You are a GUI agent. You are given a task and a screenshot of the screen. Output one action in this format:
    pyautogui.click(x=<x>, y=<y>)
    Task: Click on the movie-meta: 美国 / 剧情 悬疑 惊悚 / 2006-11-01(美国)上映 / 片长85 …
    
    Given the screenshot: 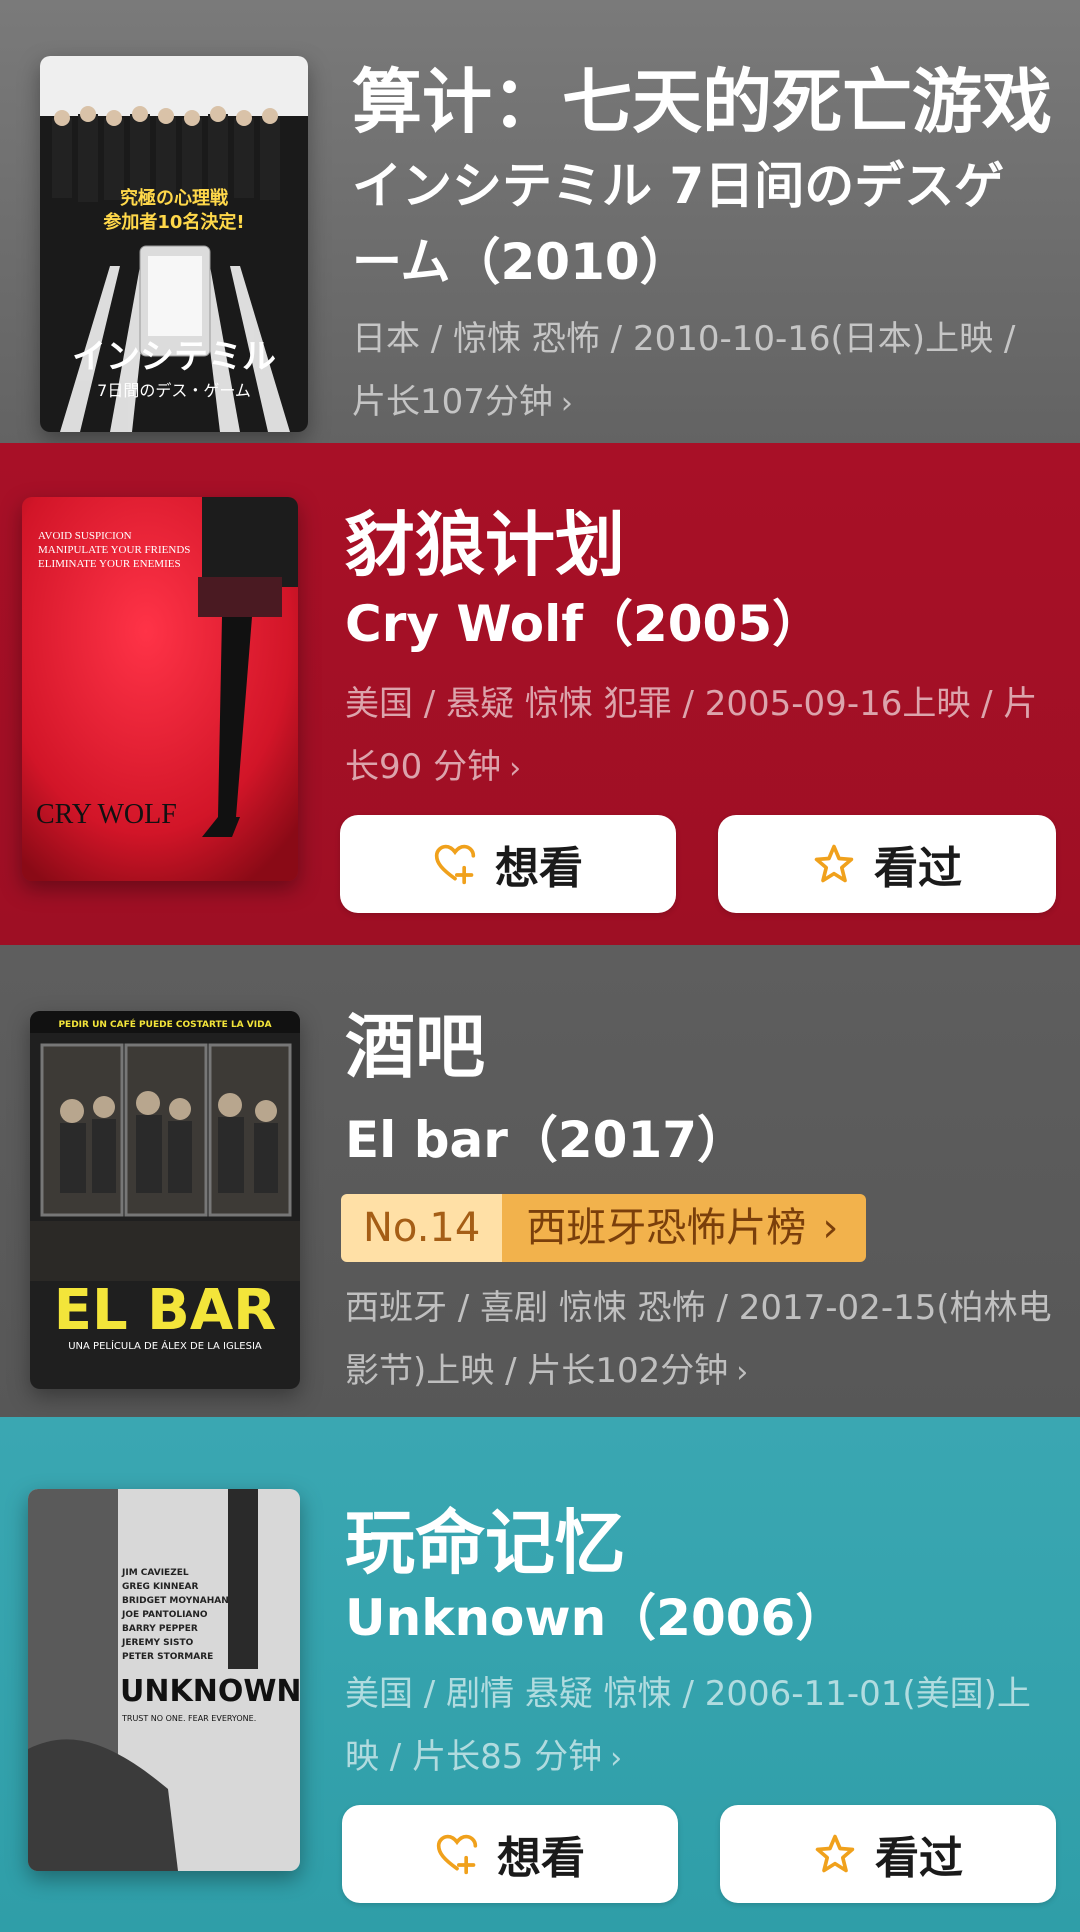 What is the action you would take?
    pyautogui.click(x=700, y=1726)
    